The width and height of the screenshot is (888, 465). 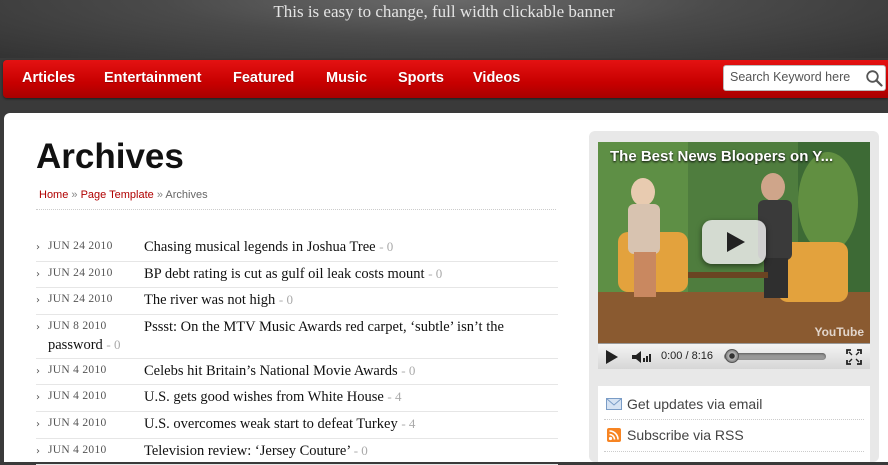 I want to click on video-controls: 0:00 / 8:16, so click(x=734, y=356).